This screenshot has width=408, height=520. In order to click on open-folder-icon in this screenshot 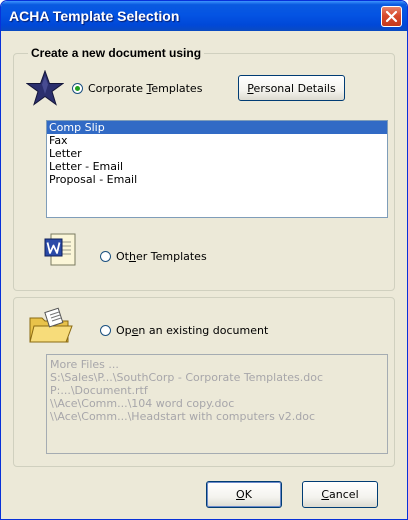, I will do `click(51, 325)`.